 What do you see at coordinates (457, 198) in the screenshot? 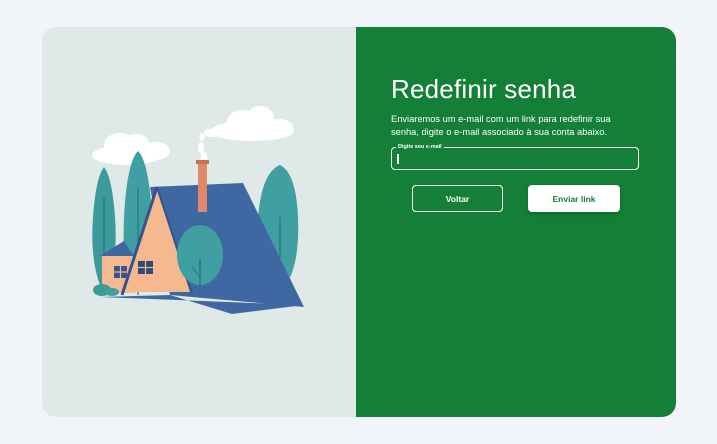
I see `back-button: Voltar` at bounding box center [457, 198].